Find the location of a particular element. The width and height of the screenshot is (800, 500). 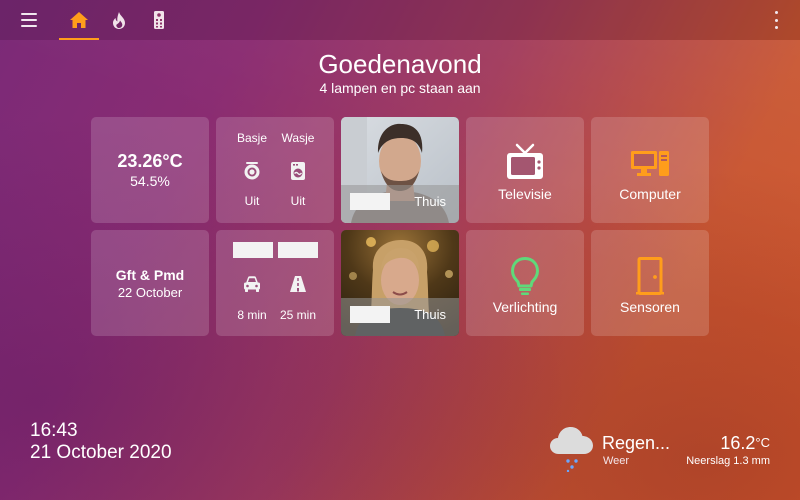

weather-temperature-value: 16.2 is located at coordinates (738, 443).